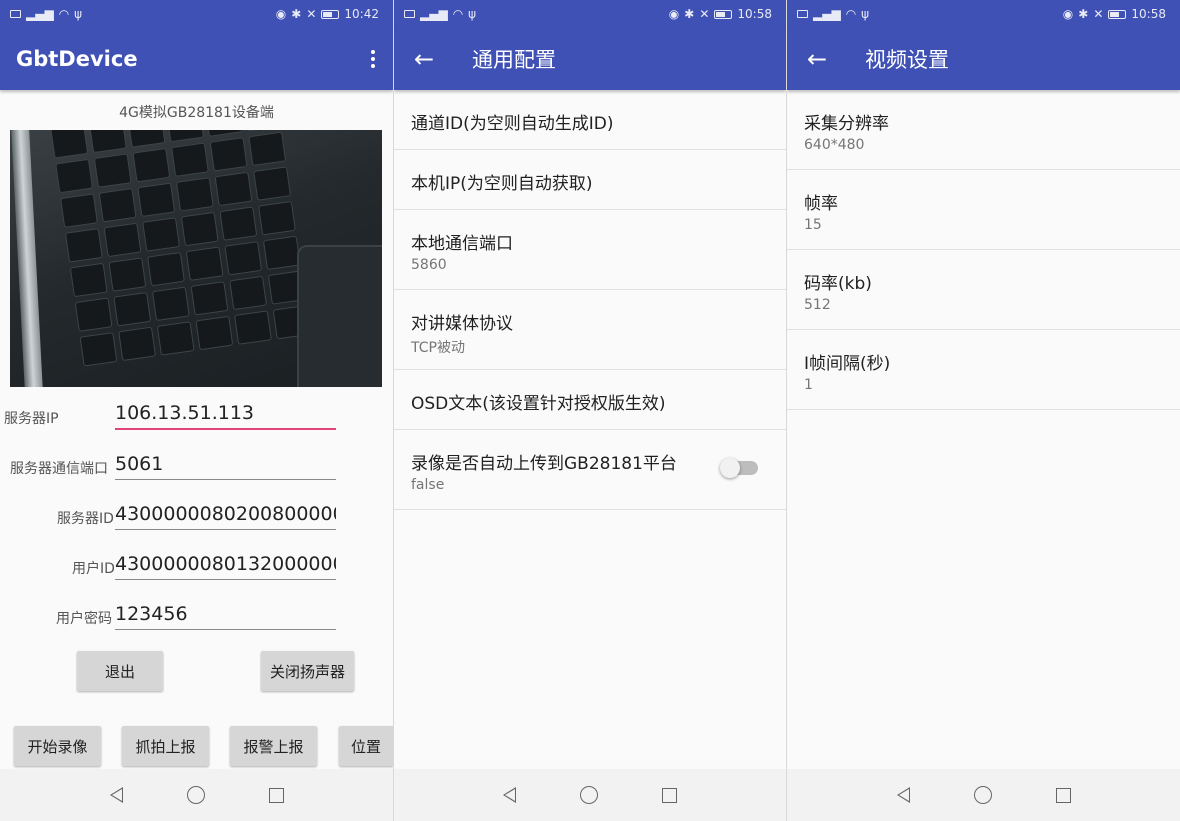 The height and width of the screenshot is (821, 1180). What do you see at coordinates (983, 290) in the screenshot?
I see `bitrate-setting: 码率(kb) 512` at bounding box center [983, 290].